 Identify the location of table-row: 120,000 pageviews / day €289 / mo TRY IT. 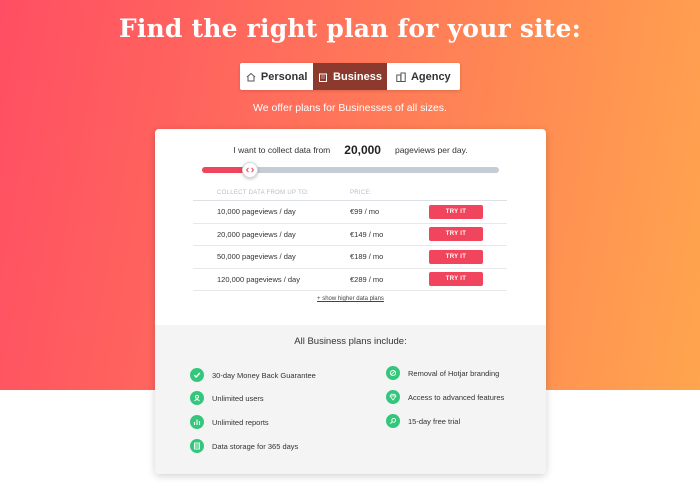
(350, 280).